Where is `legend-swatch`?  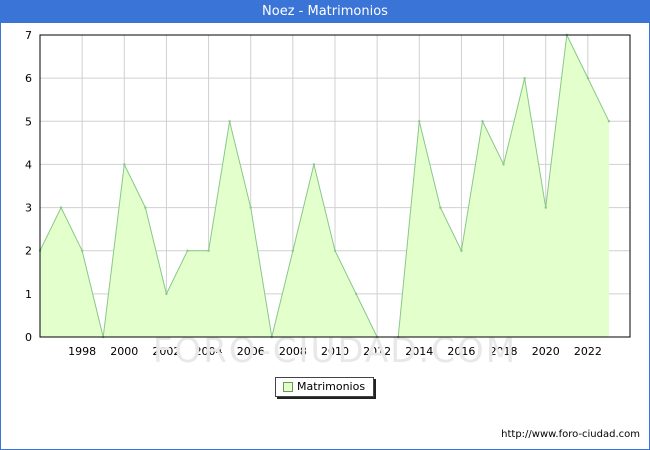
legend-swatch is located at coordinates (288, 387).